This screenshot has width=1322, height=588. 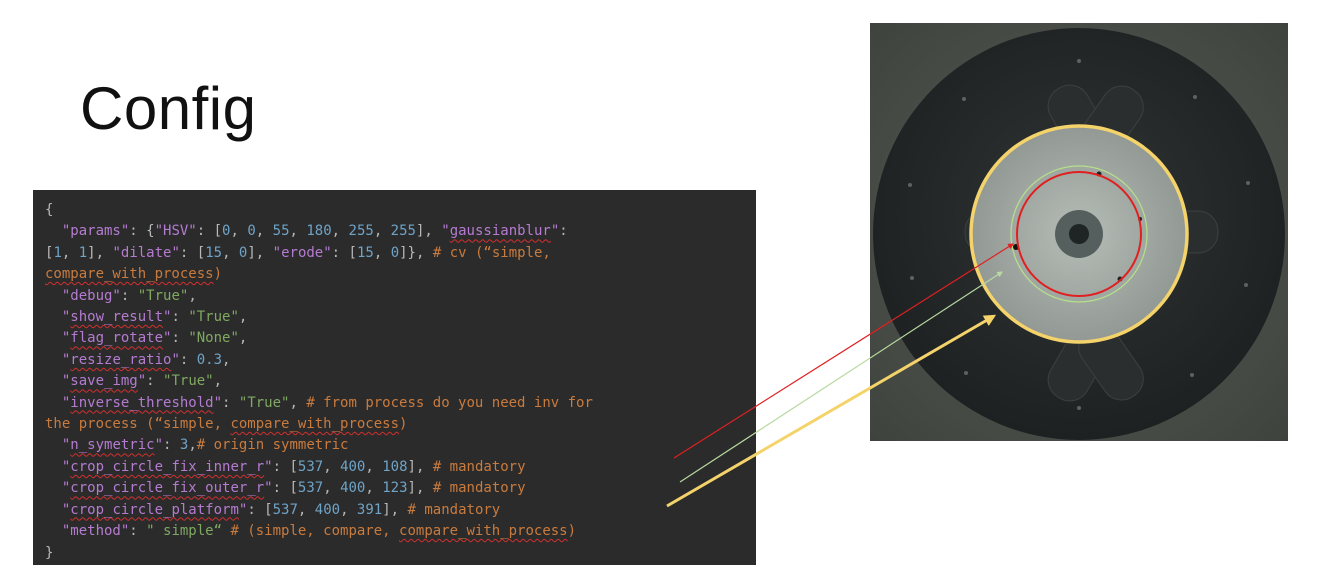 What do you see at coordinates (319, 553) in the screenshot?
I see `code-line: }` at bounding box center [319, 553].